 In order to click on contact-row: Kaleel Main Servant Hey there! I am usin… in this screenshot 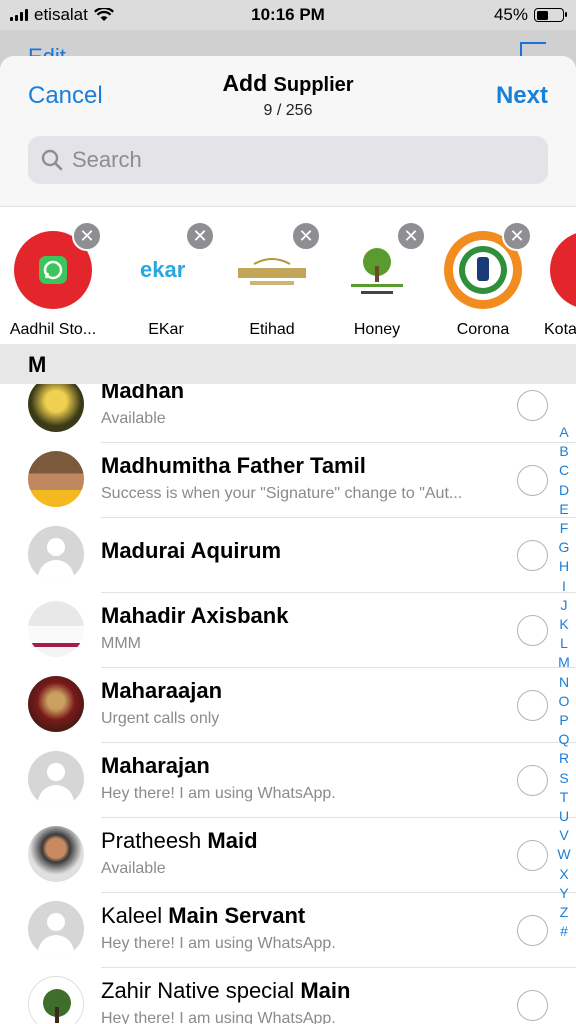, I will do `click(288, 930)`.